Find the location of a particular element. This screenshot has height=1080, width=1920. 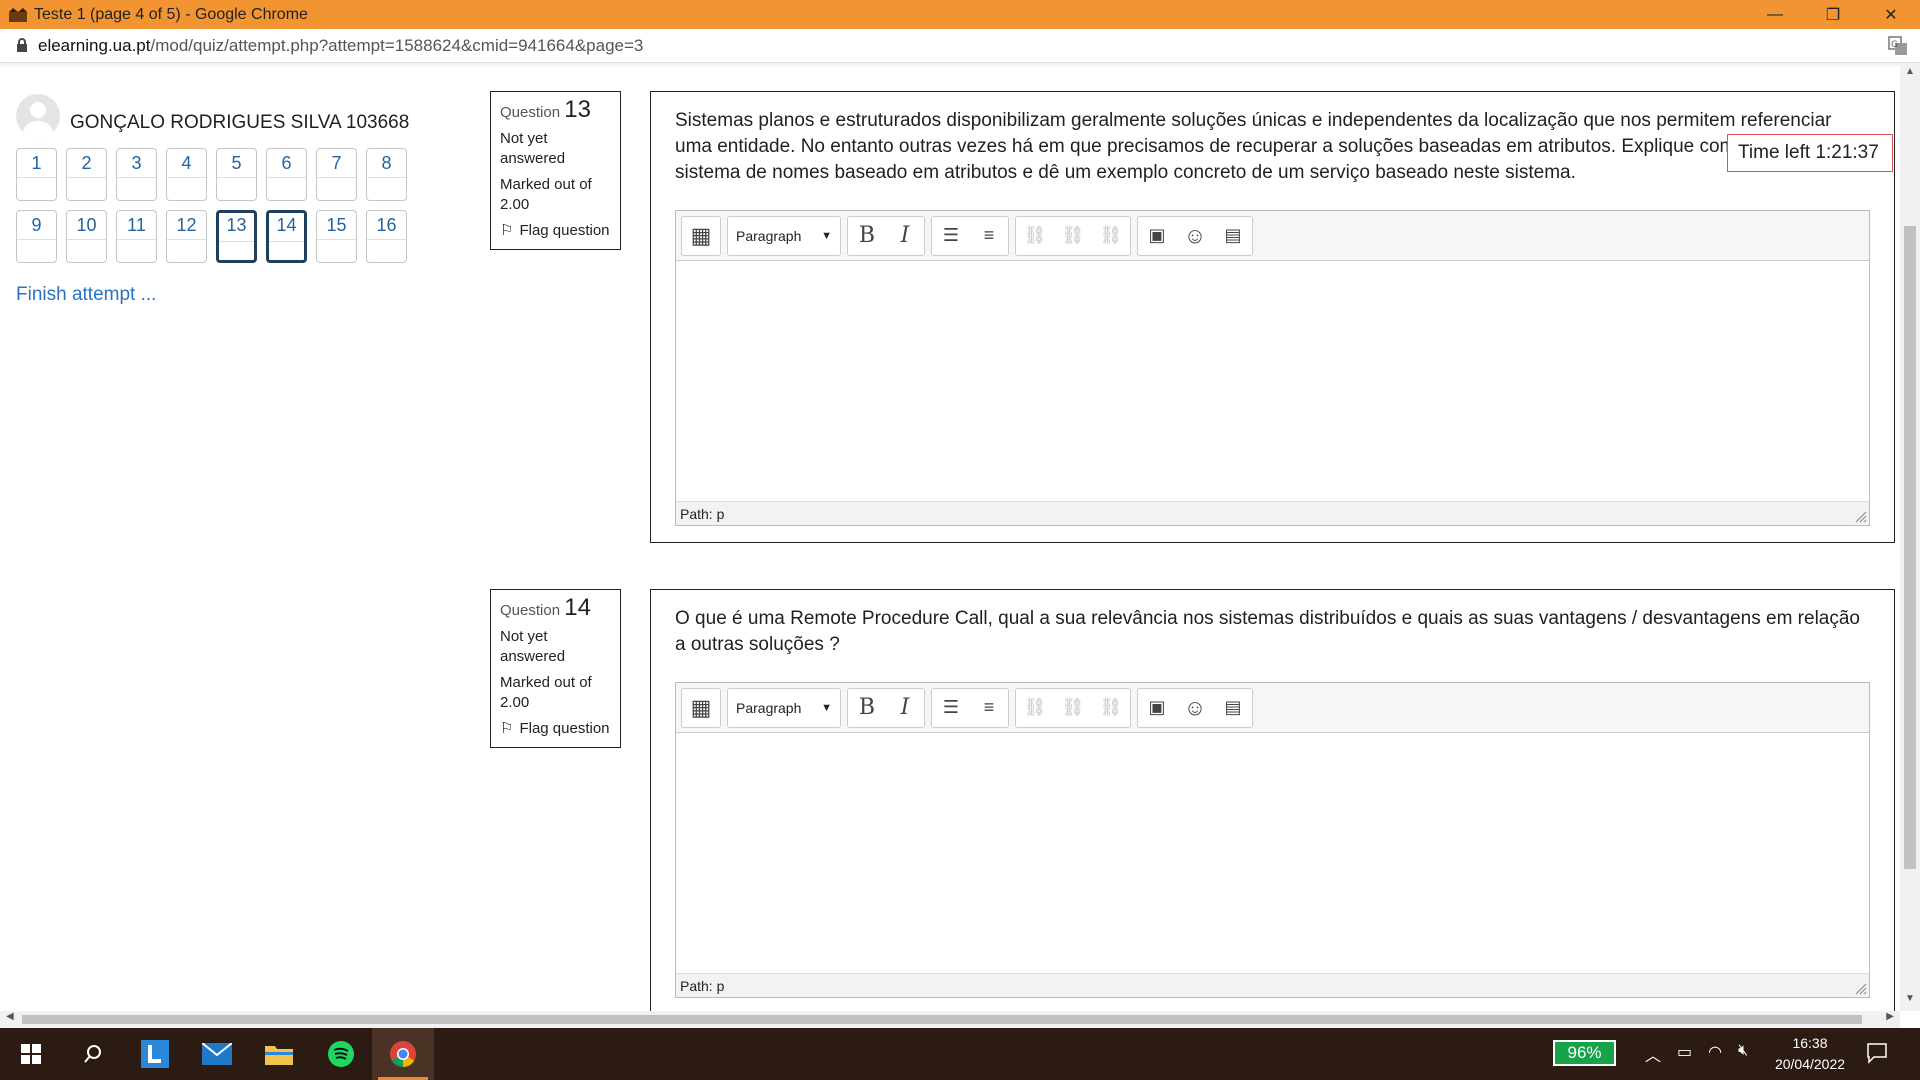

quiz-nav-button: 7 is located at coordinates (336, 174).